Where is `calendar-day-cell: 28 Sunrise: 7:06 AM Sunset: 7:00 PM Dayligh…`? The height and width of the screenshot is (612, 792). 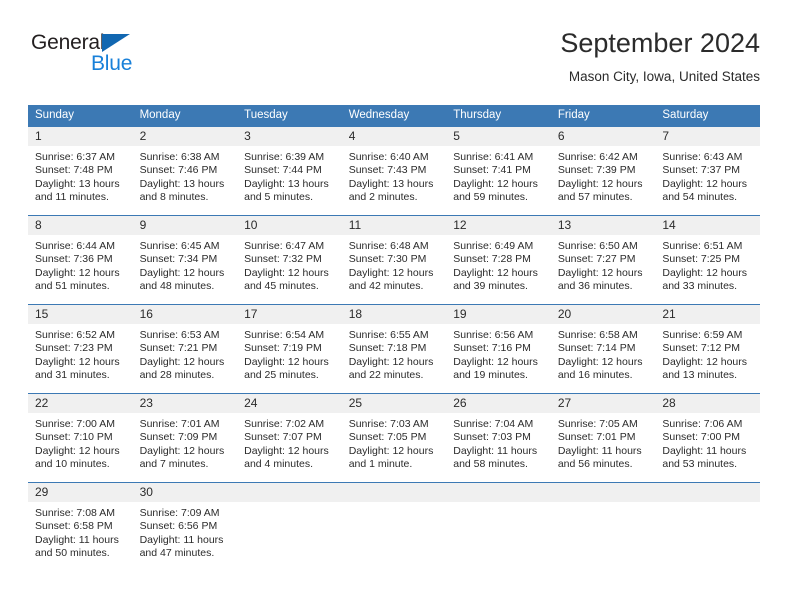
calendar-day-cell: 28 Sunrise: 7:06 AM Sunset: 7:00 PM Dayligh… is located at coordinates (707, 438).